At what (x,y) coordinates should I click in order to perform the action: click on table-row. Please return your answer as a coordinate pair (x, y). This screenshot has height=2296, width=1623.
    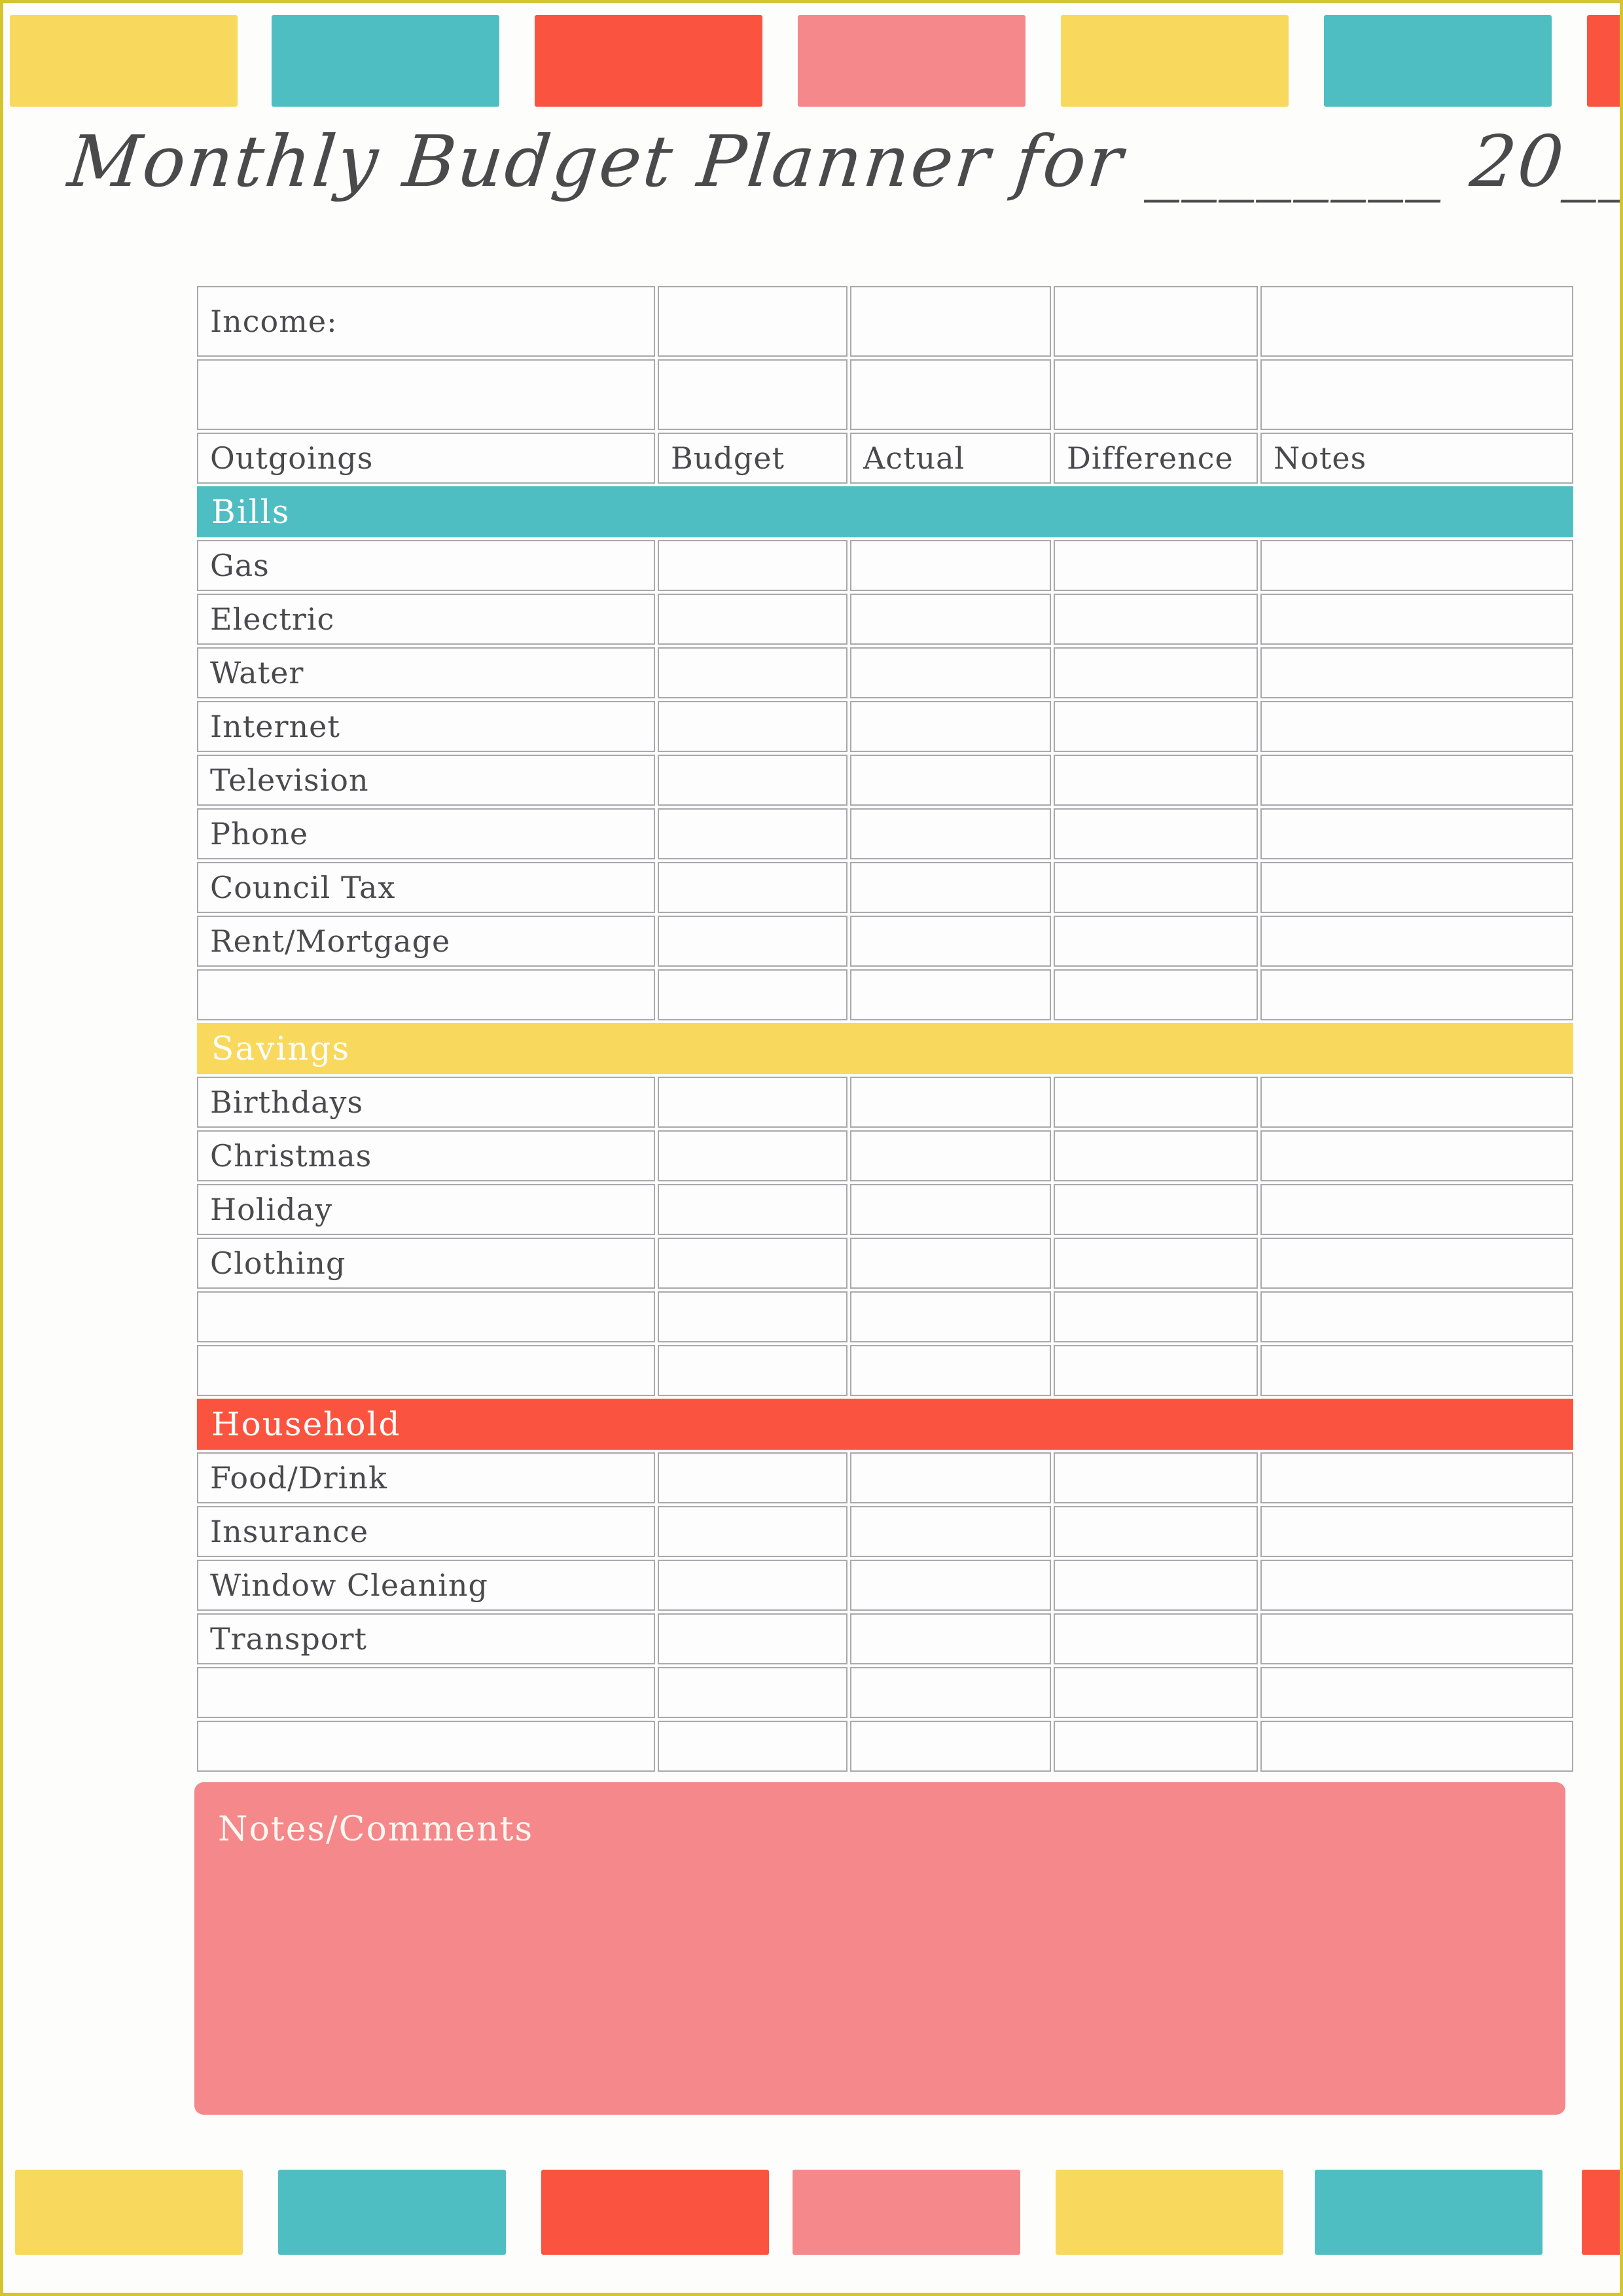
    Looking at the image, I should click on (885, 1746).